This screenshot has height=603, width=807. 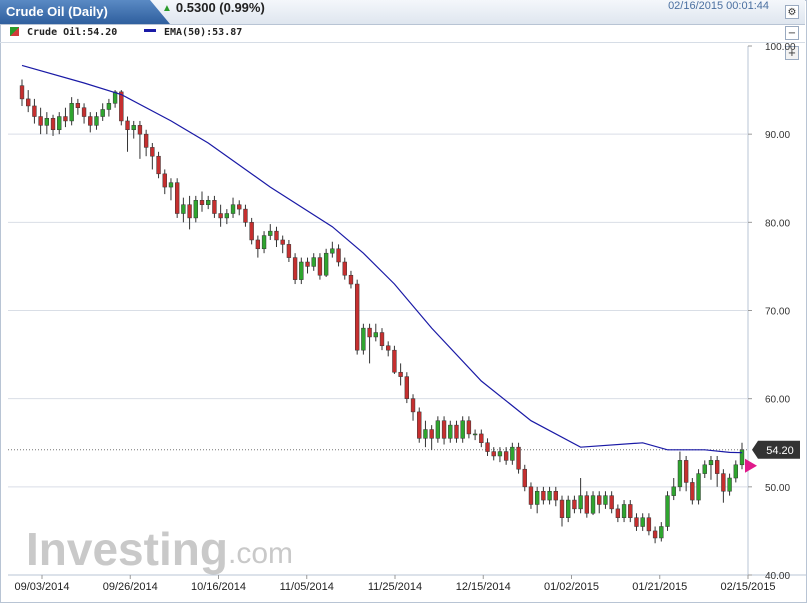 I want to click on x-tick-label: 10/16/2014, so click(x=218, y=587).